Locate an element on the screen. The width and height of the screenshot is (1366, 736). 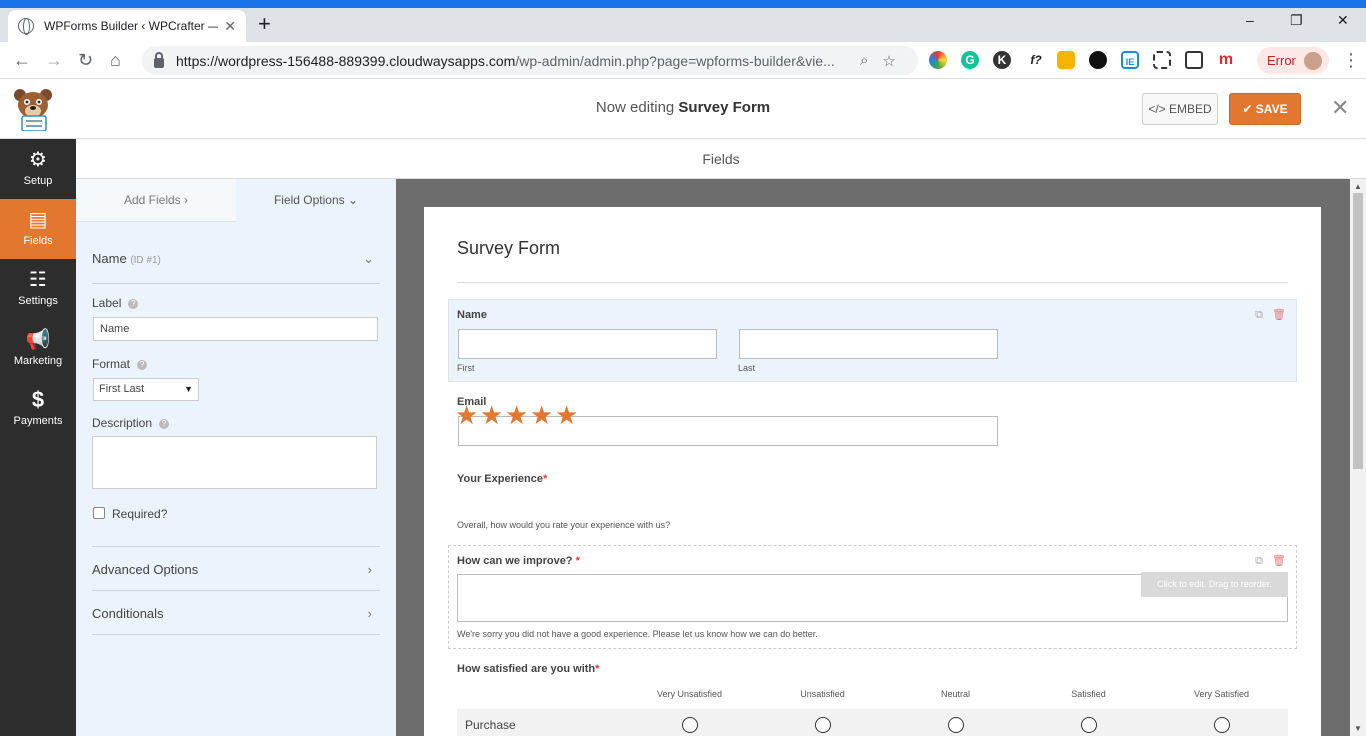
advanced-options-toggle: Advanced Options › is located at coordinates (236, 569).